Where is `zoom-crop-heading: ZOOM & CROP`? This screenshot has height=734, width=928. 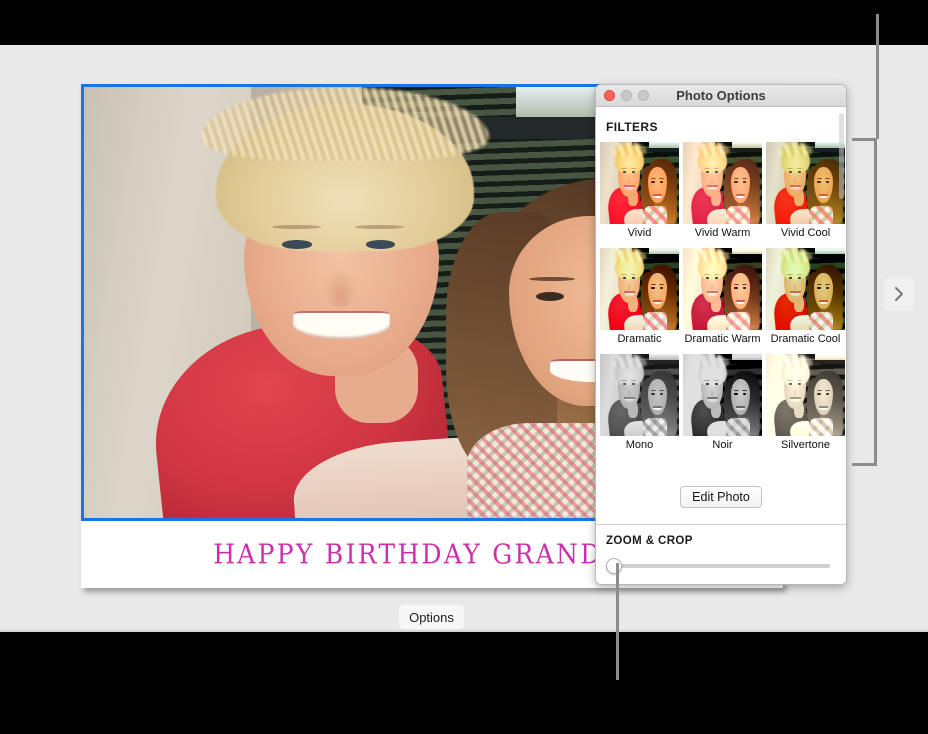 zoom-crop-heading: ZOOM & CROP is located at coordinates (649, 541).